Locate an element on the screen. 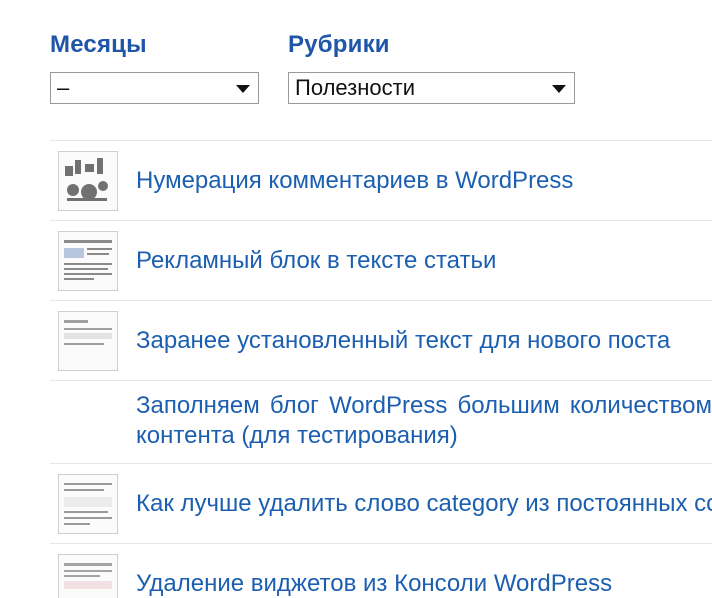 The width and height of the screenshot is (712, 598). list-item: Нумерация комментариев в WordPress is located at coordinates (381, 180).